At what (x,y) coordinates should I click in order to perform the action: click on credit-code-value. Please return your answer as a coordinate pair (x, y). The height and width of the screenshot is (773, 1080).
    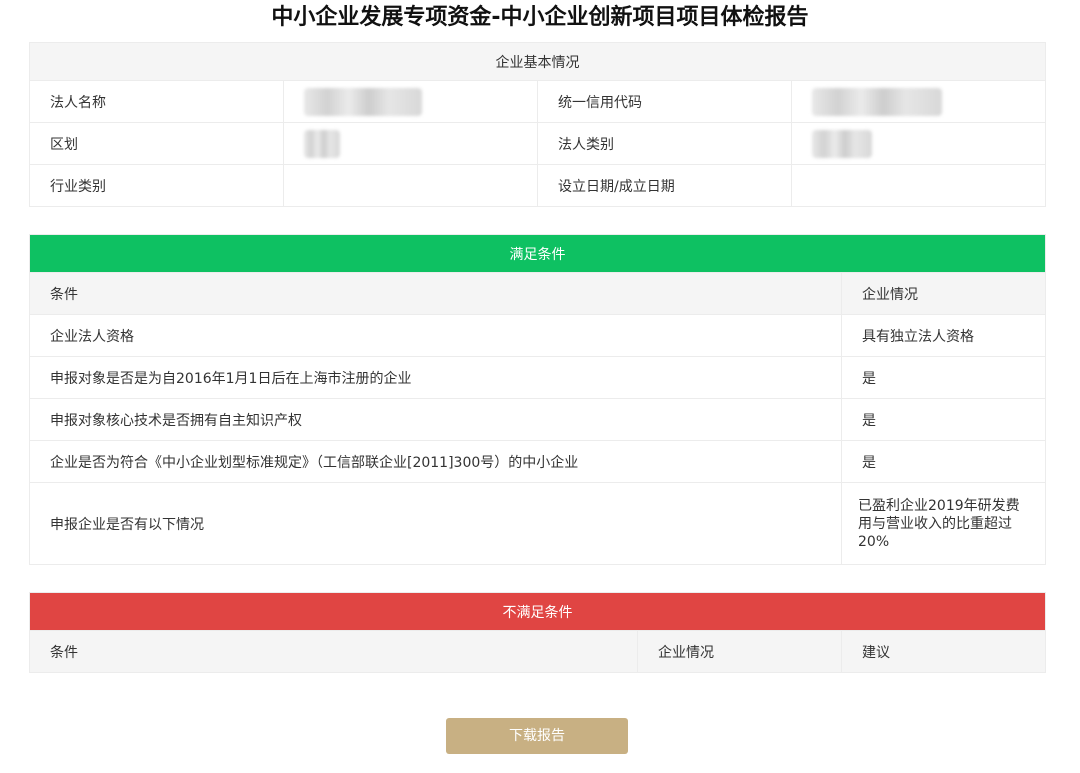
    Looking at the image, I should click on (918, 101).